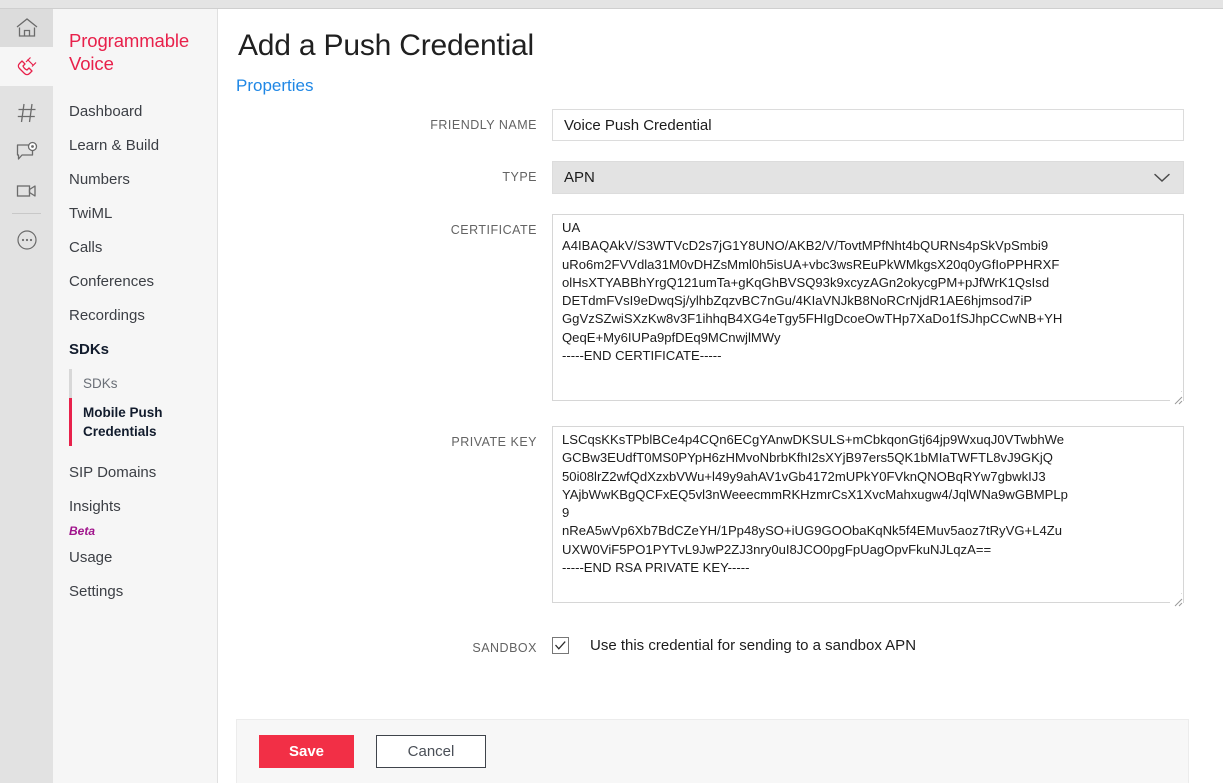  What do you see at coordinates (82, 531) in the screenshot?
I see `sidebar-insights-beta-badge: Beta` at bounding box center [82, 531].